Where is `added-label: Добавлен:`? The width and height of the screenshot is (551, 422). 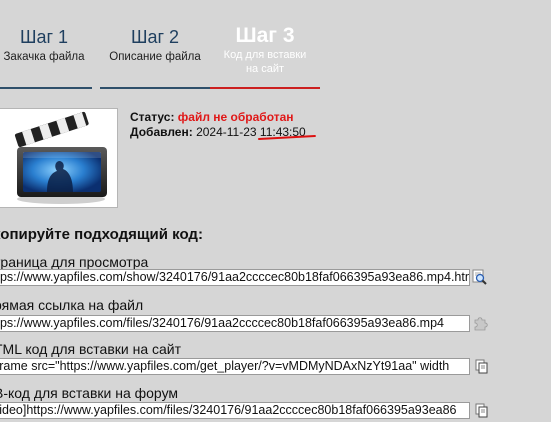
added-label: Добавлен: is located at coordinates (161, 132).